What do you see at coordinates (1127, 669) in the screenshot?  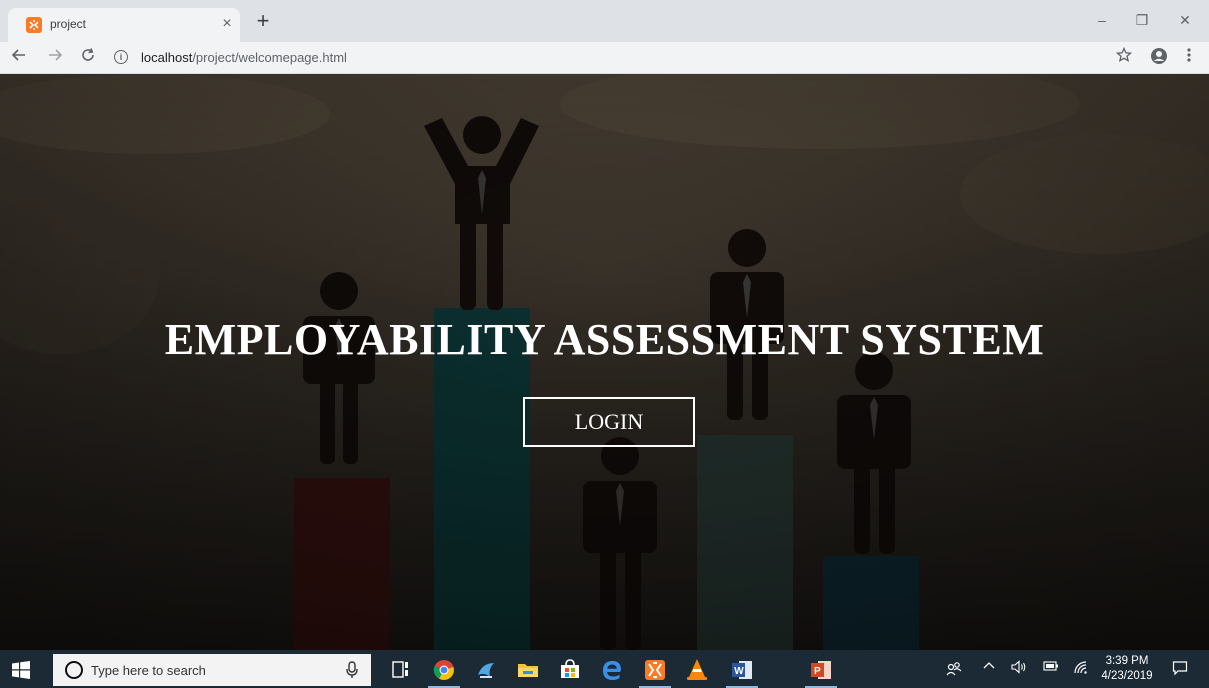 I see `system-clock: 3:39 PM 4/23/2019` at bounding box center [1127, 669].